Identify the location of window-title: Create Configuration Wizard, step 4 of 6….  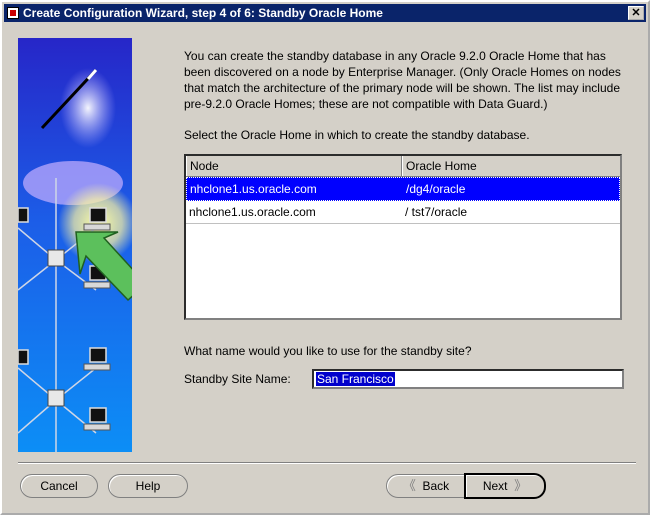
(203, 13).